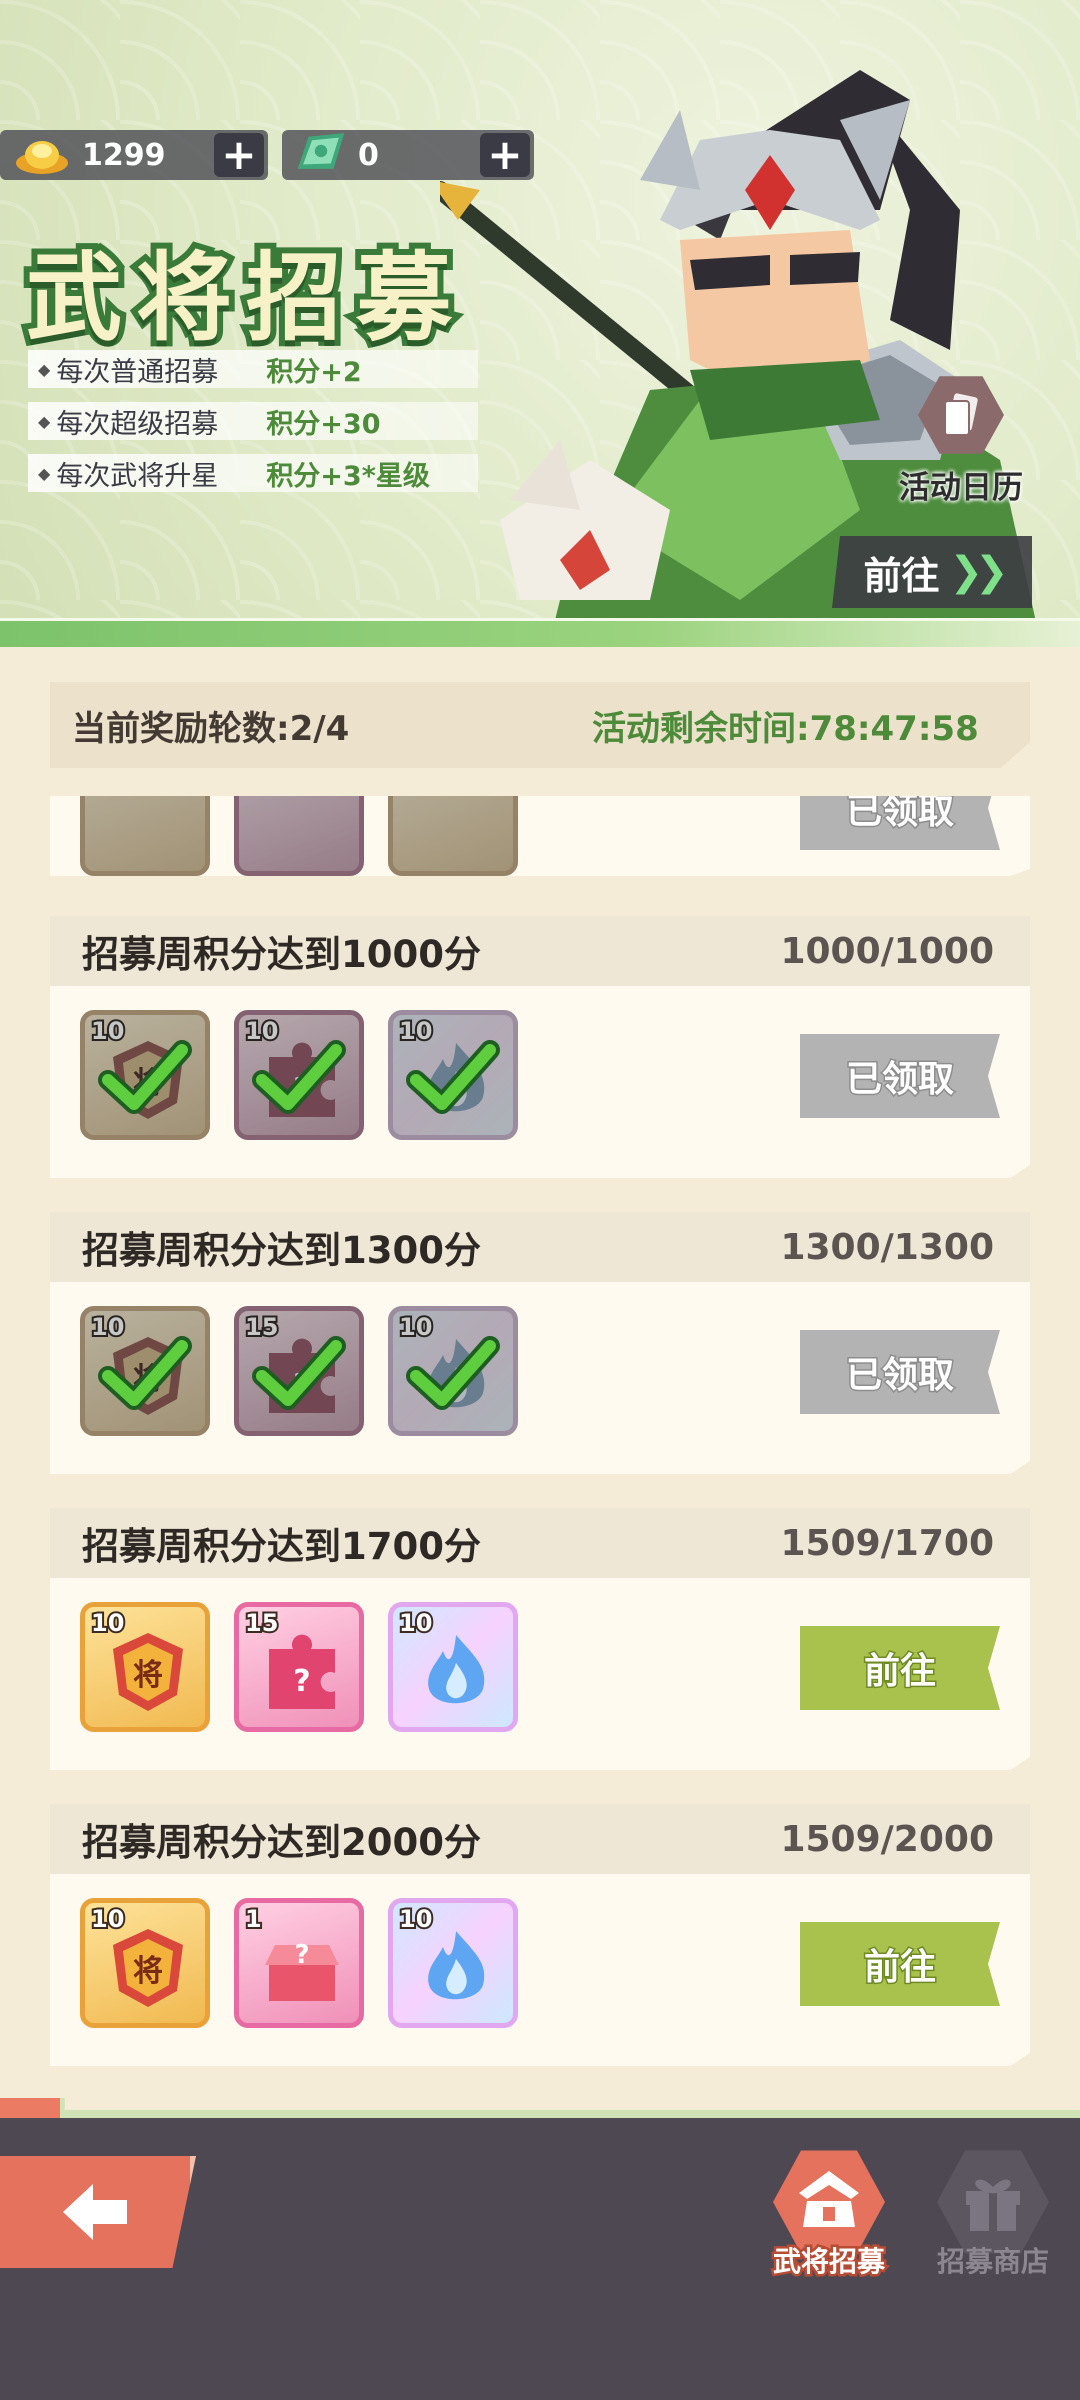 The height and width of the screenshot is (2400, 1080). I want to click on recruit-ticket-icon, so click(321, 151).